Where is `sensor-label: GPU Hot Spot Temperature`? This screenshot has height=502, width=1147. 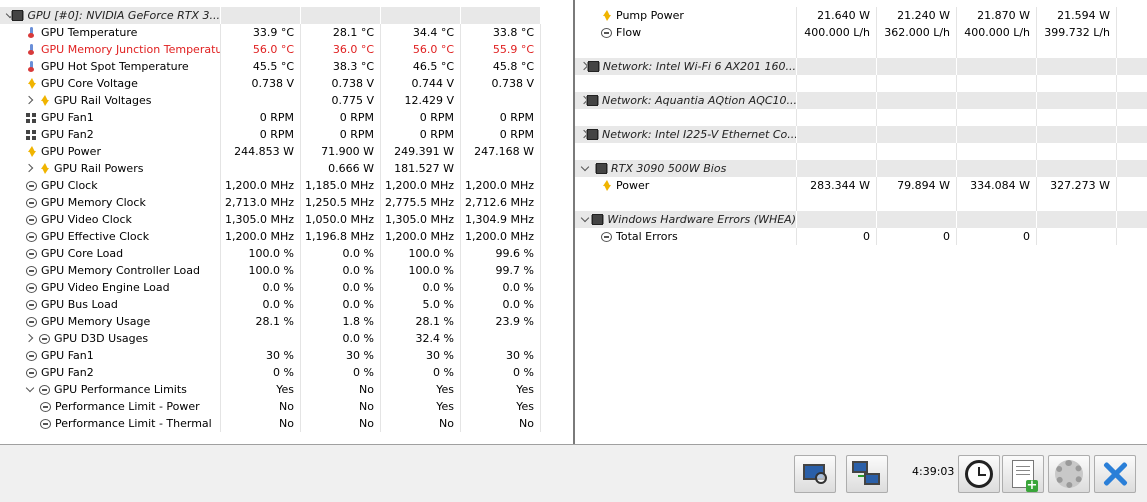
sensor-label: GPU Hot Spot Temperature is located at coordinates (115, 66).